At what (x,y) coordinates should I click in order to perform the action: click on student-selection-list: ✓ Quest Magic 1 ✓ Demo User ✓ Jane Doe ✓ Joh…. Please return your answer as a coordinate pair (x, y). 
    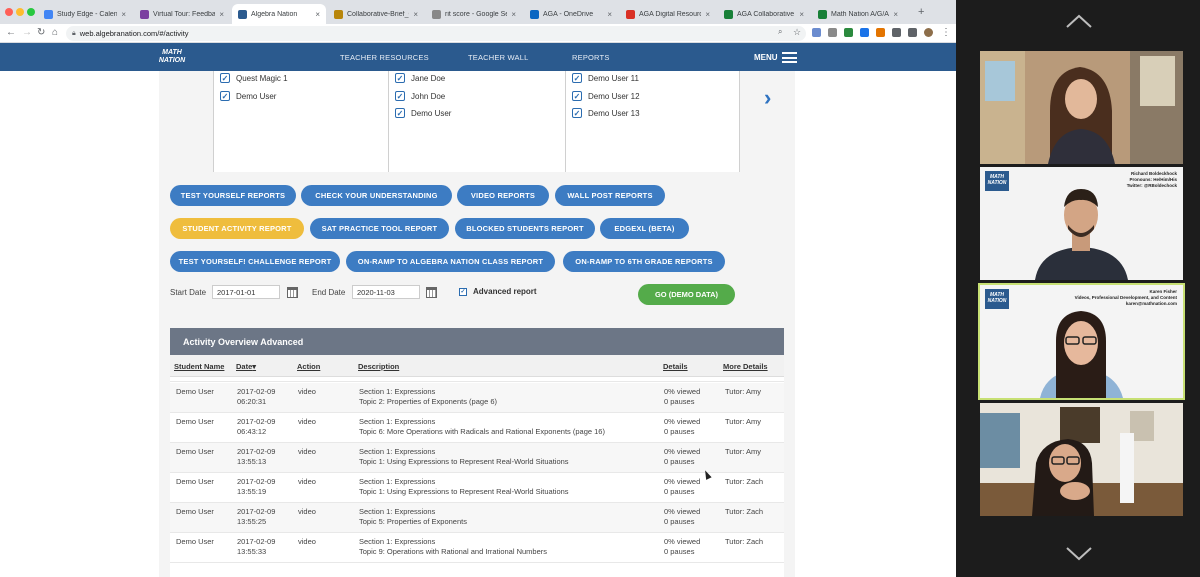
    Looking at the image, I should click on (476, 121).